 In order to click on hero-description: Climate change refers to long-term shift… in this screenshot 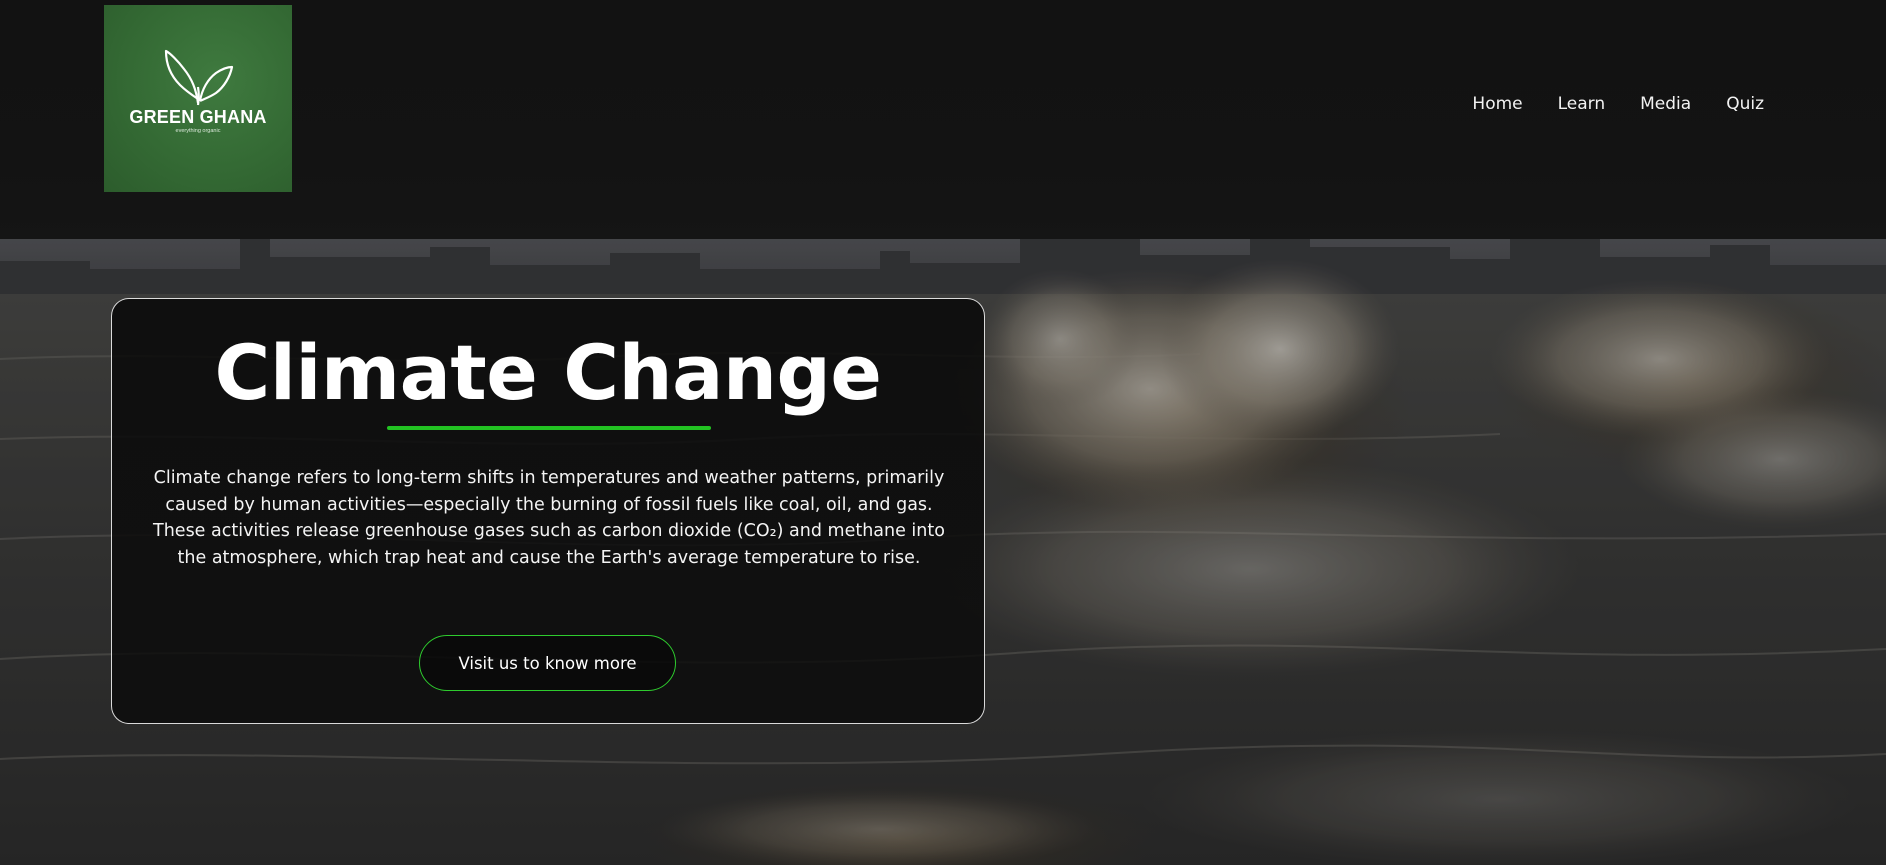, I will do `click(549, 518)`.